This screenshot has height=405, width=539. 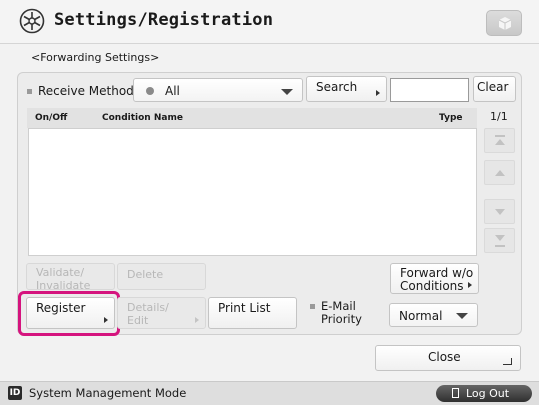 What do you see at coordinates (108, 393) in the screenshot?
I see `system-mode-label: System Management Mode` at bounding box center [108, 393].